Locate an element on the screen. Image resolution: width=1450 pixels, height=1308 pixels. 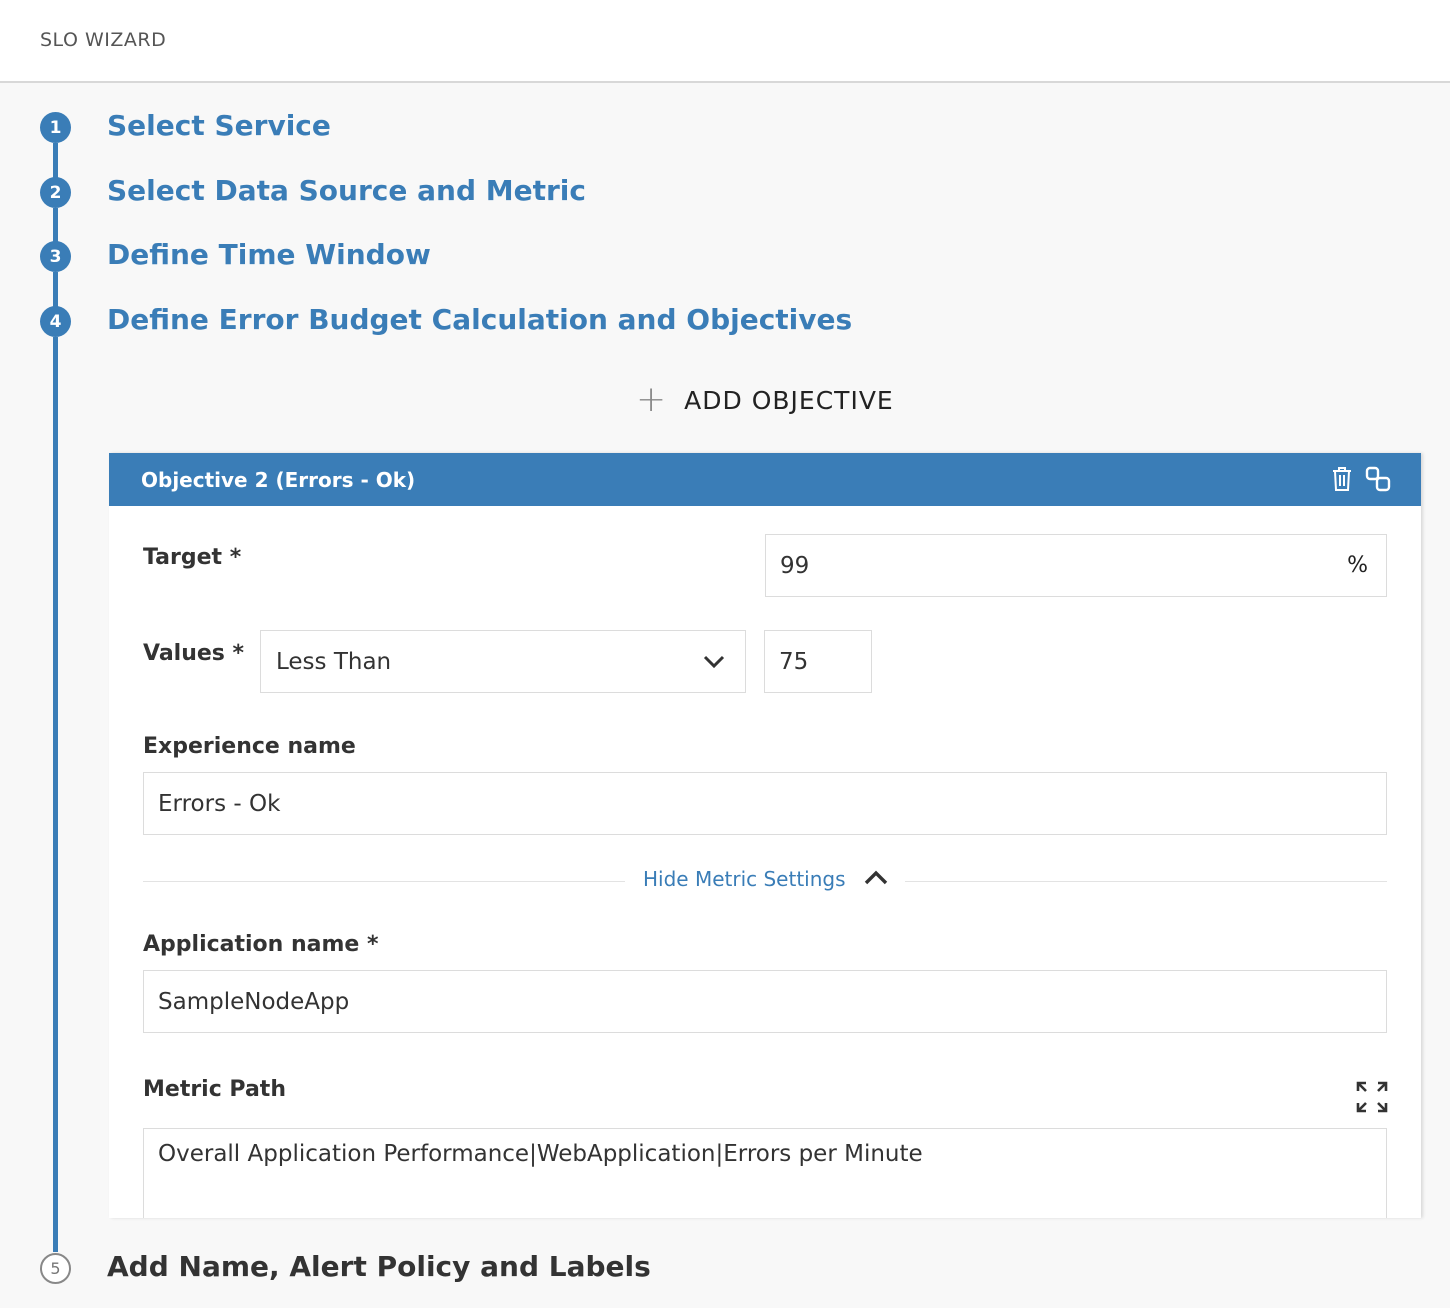
target-input: 99 % is located at coordinates (1076, 565).